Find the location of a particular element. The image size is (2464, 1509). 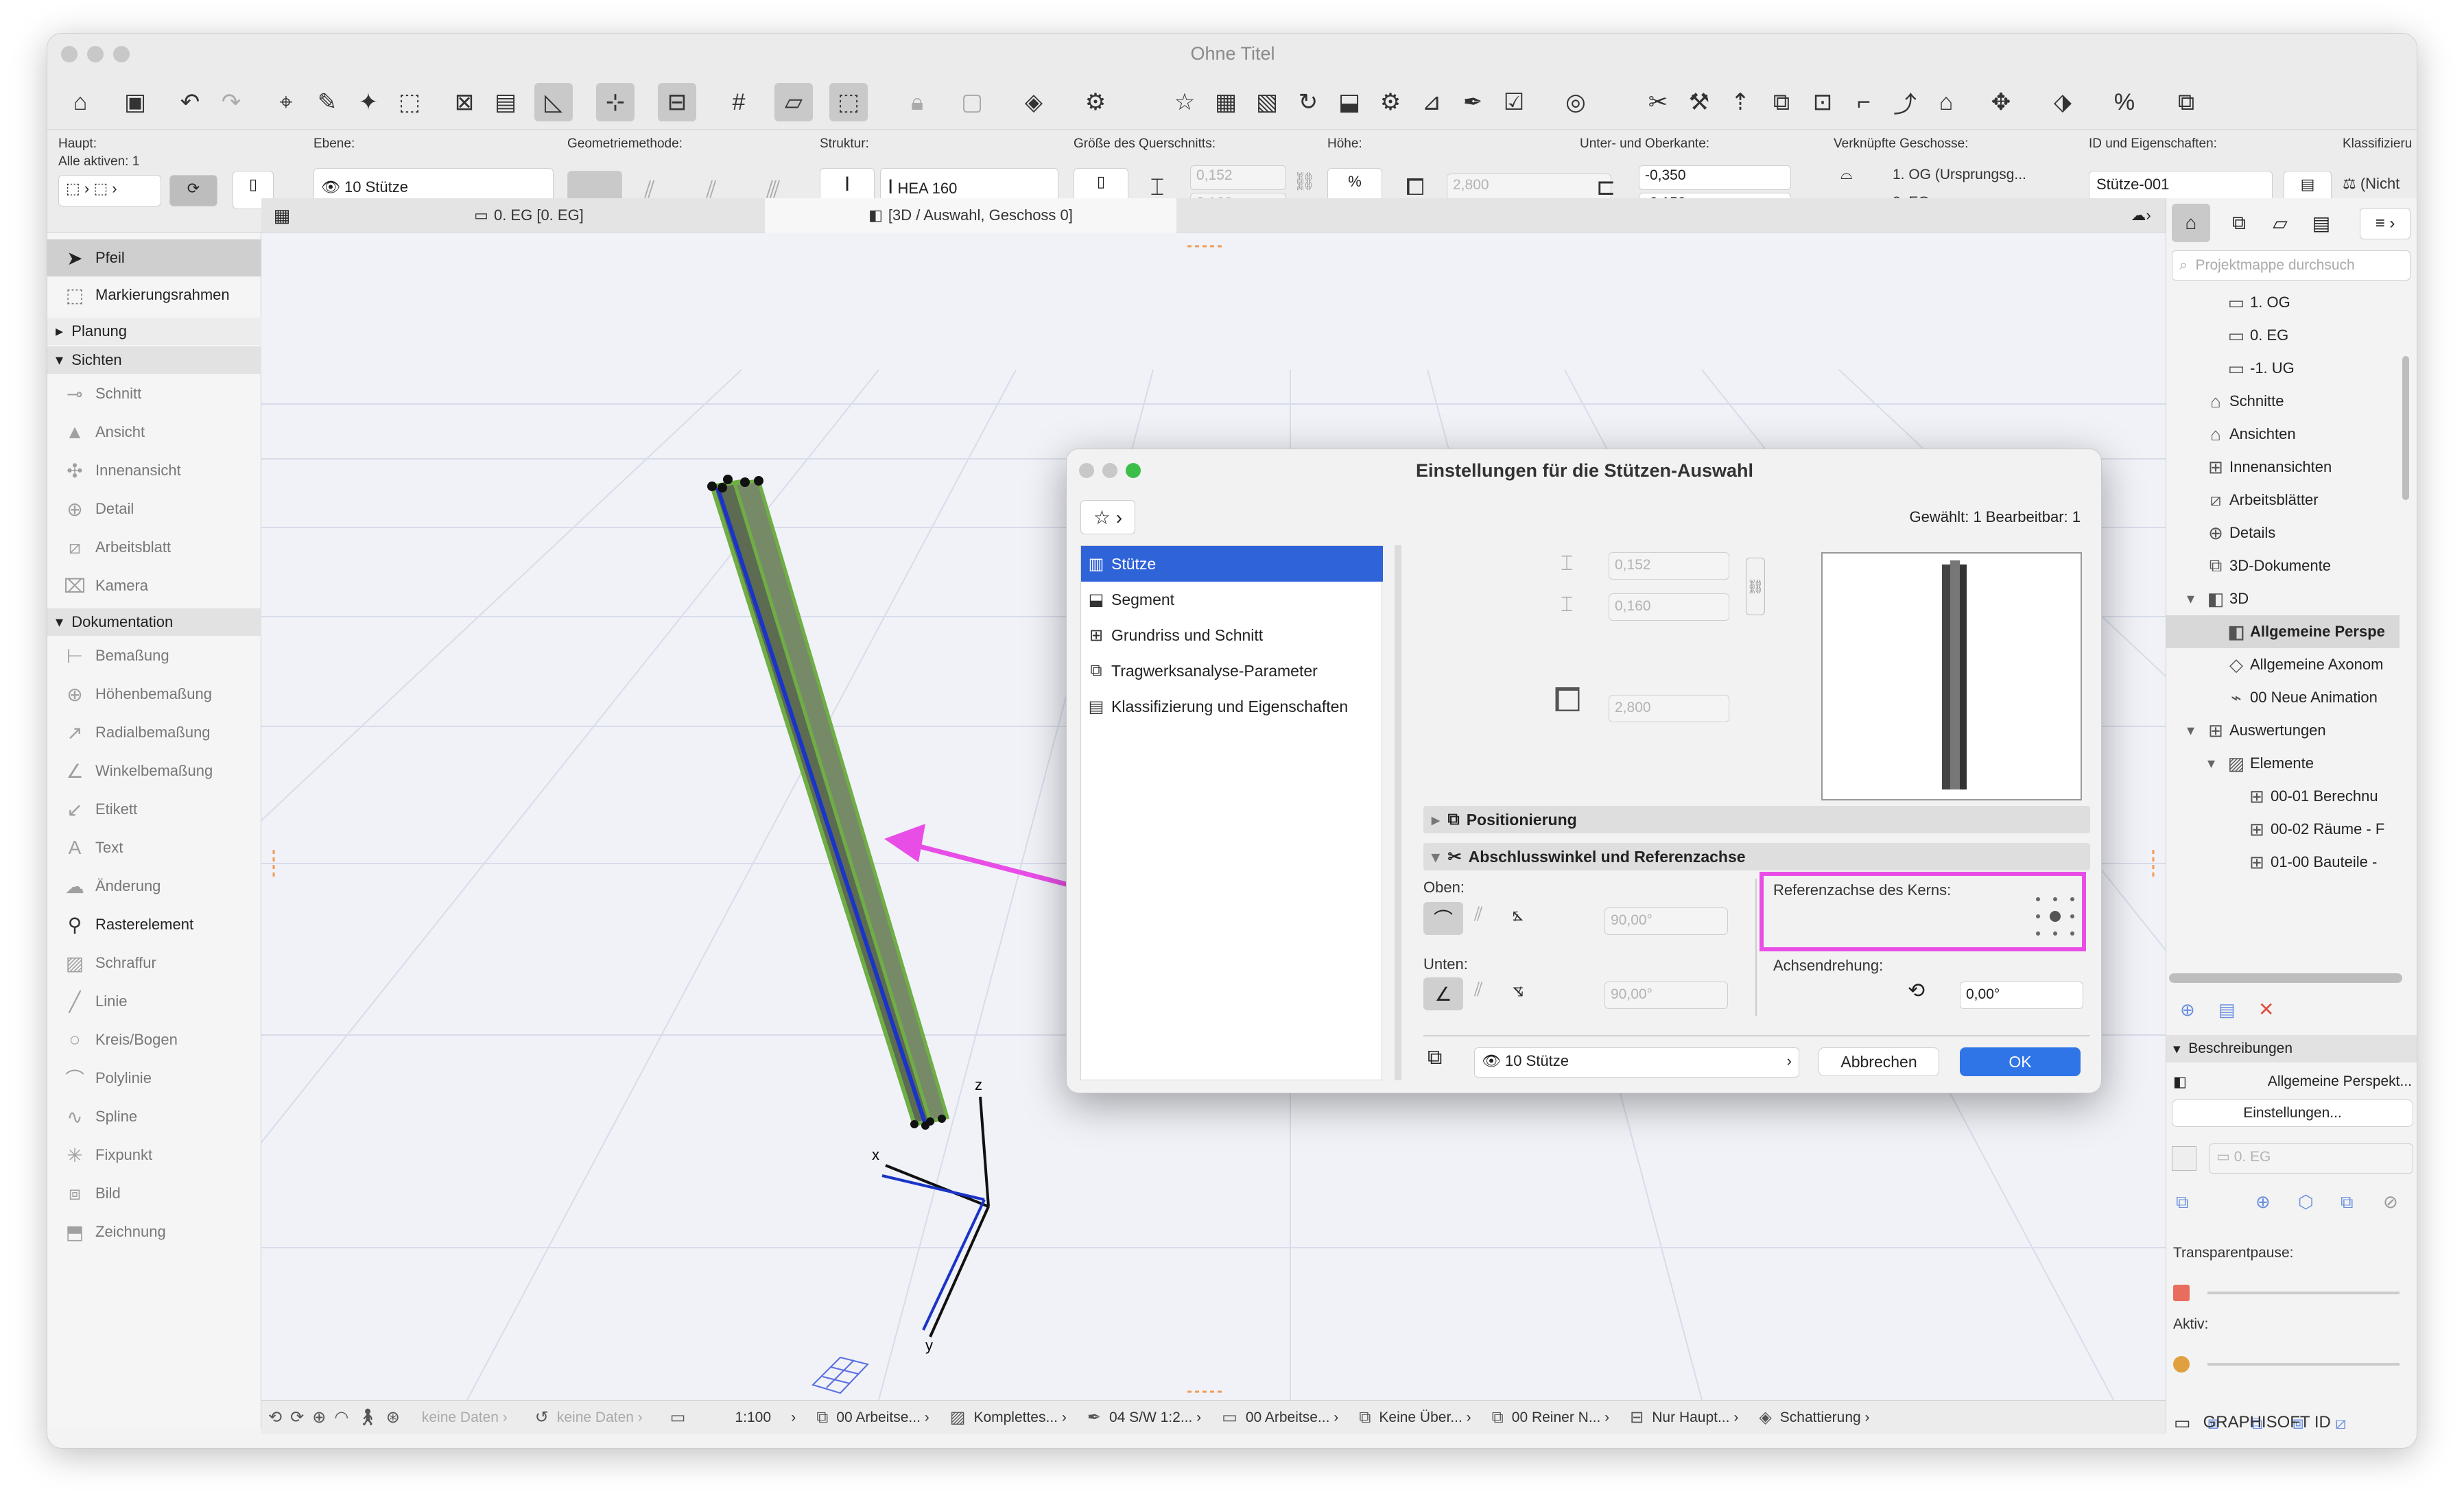

page-stuetze: ▥ Stütze is located at coordinates (1232, 564).